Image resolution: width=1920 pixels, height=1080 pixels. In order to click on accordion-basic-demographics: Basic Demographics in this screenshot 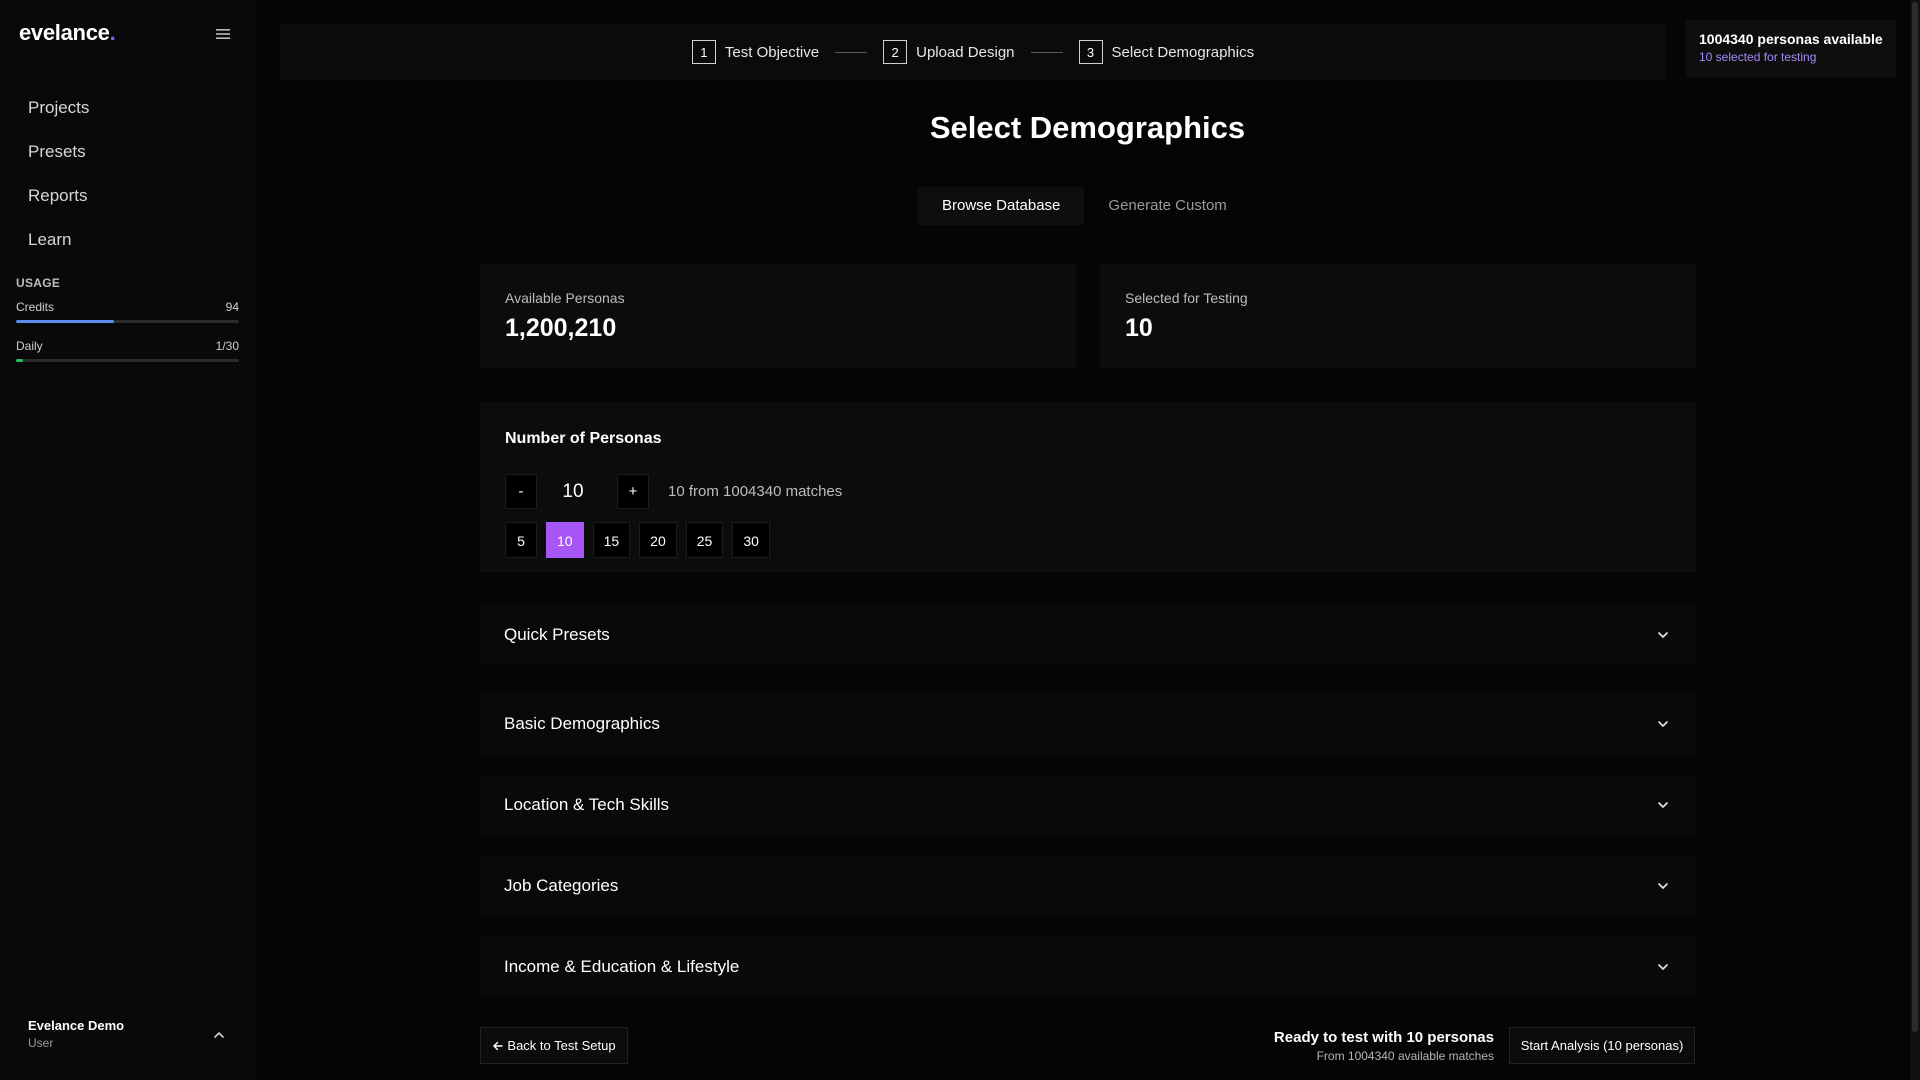, I will do `click(1088, 724)`.